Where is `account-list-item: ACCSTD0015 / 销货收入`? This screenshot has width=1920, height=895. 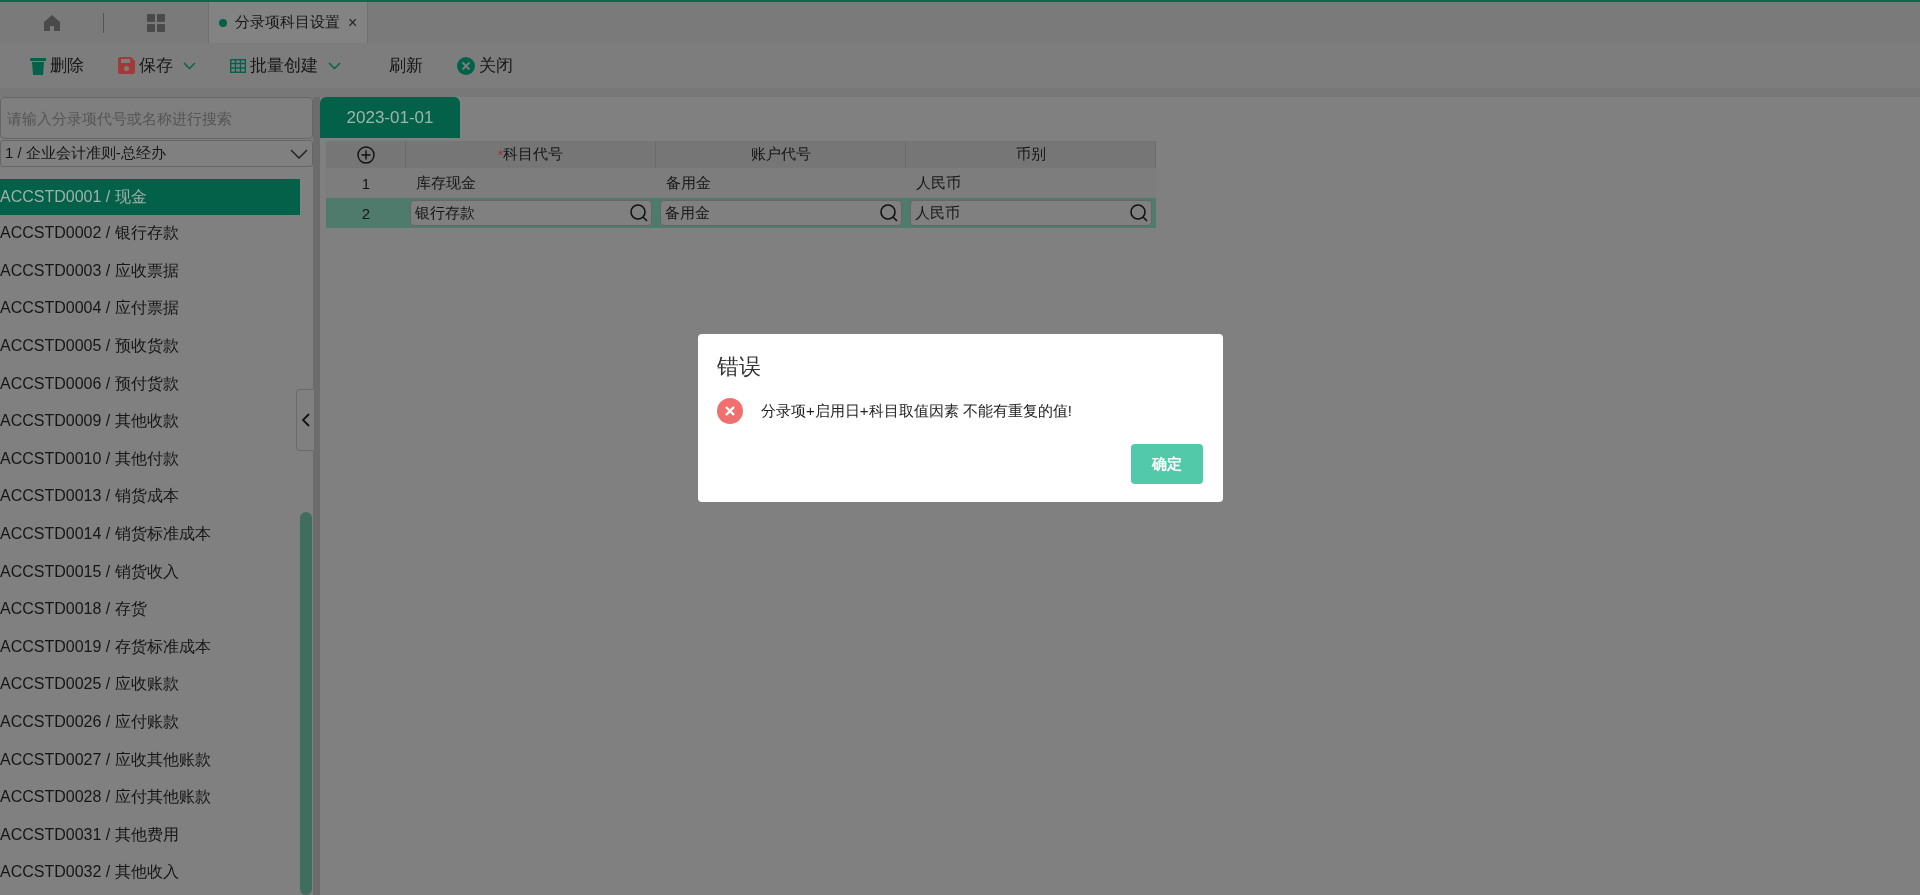 account-list-item: ACCSTD0015 / 销货收入 is located at coordinates (150, 572).